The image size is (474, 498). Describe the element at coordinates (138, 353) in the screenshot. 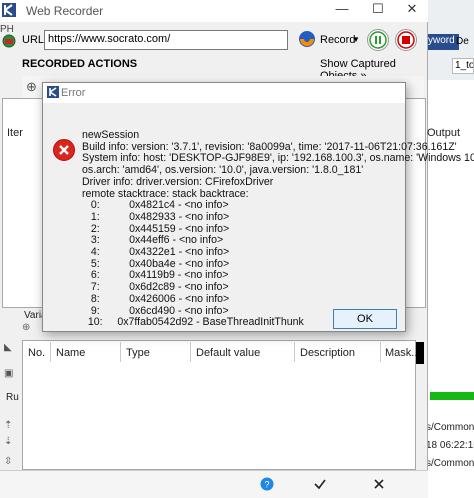

I see `column-type: Type` at that location.